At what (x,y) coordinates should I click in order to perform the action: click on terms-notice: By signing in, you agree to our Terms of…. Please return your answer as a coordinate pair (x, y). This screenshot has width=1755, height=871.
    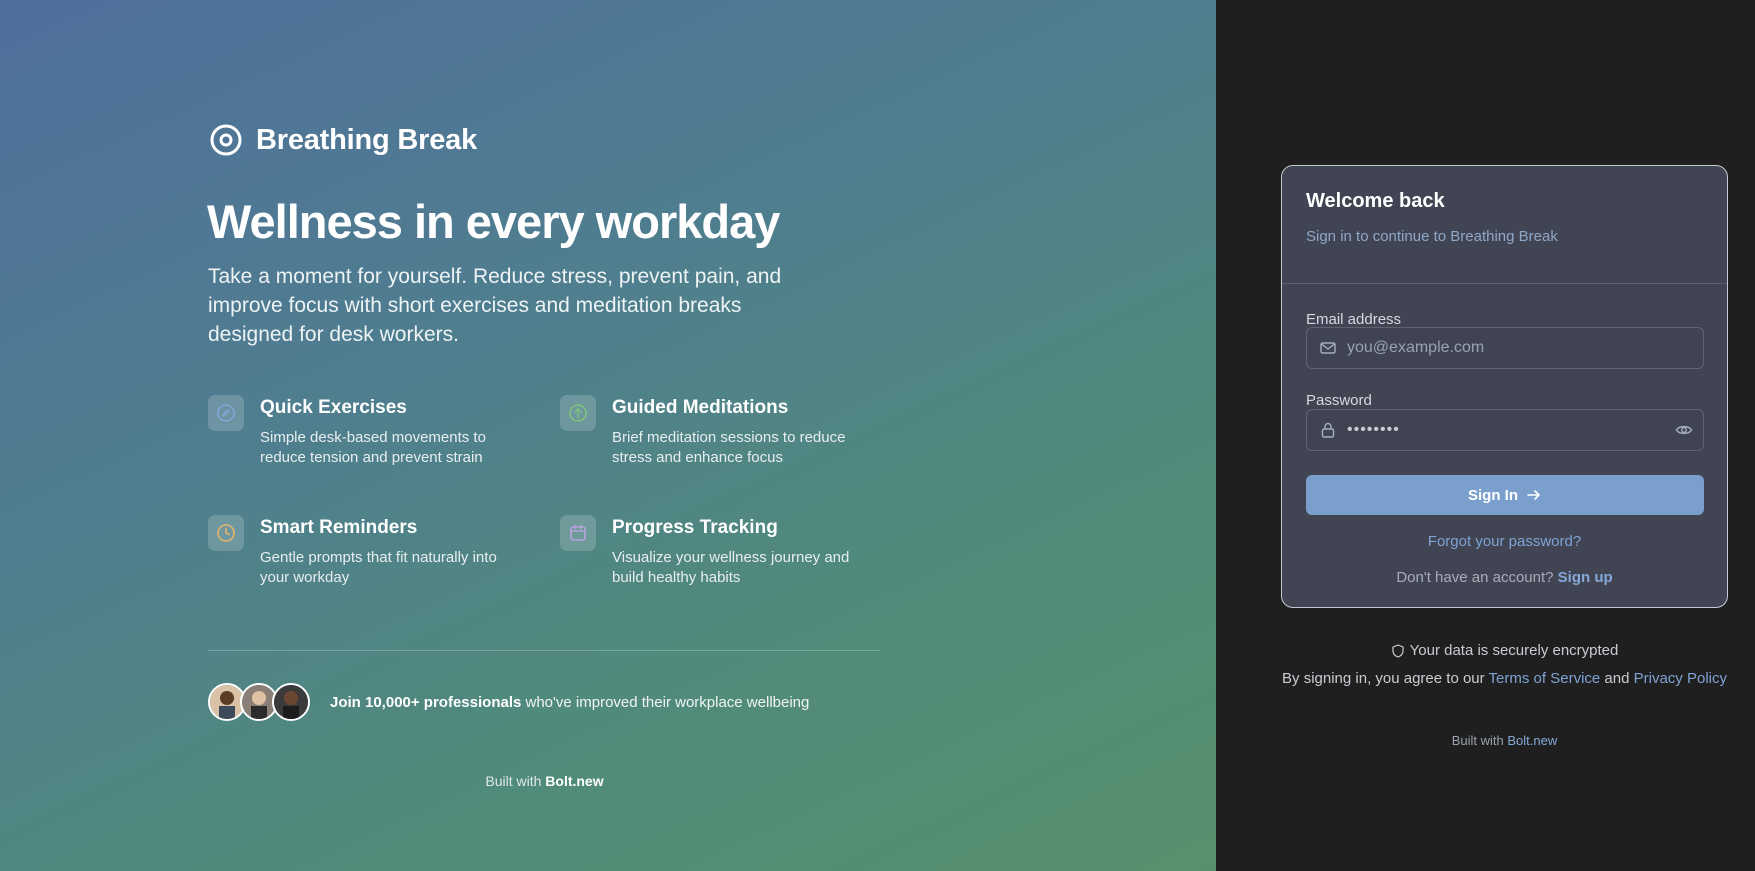
    Looking at the image, I should click on (1504, 678).